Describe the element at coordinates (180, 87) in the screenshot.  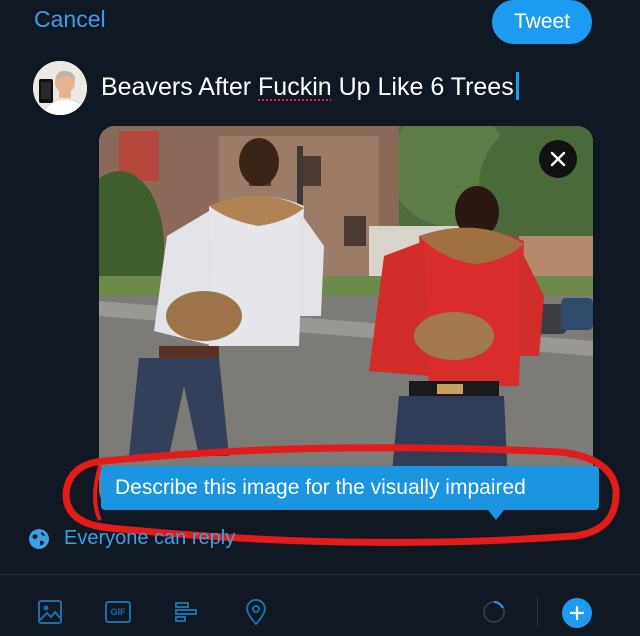
I see `compose-text-start: Beavers After` at that location.